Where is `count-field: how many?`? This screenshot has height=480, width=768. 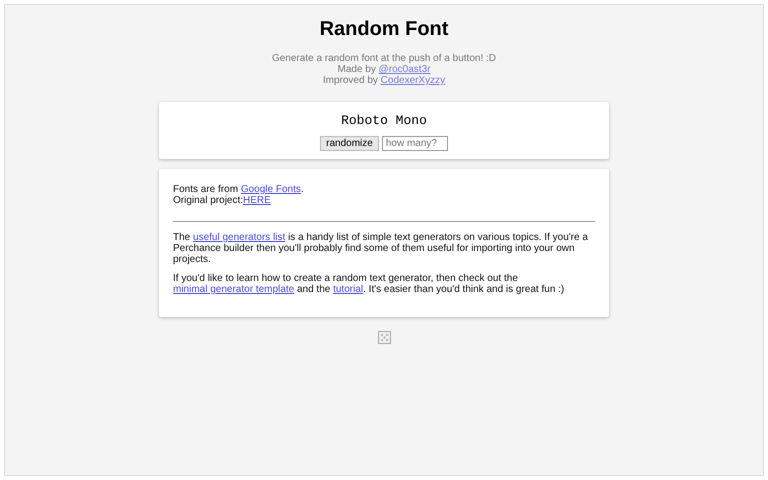
count-field: how many? is located at coordinates (415, 143).